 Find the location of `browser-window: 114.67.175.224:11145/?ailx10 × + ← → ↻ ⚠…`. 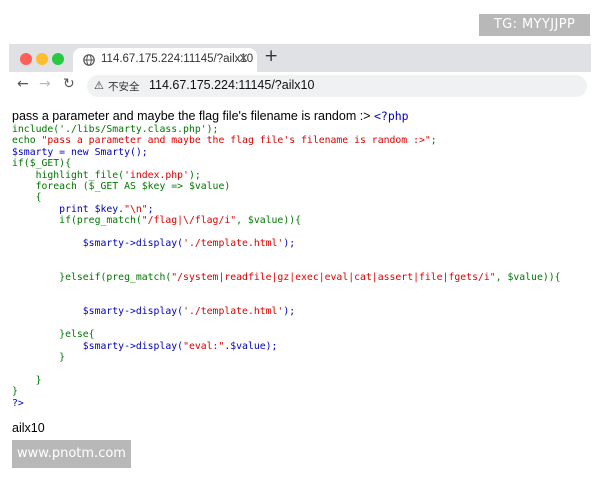

browser-window: 114.67.175.224:11145/?ailx10 × + ← → ↻ ⚠… is located at coordinates (300, 72).